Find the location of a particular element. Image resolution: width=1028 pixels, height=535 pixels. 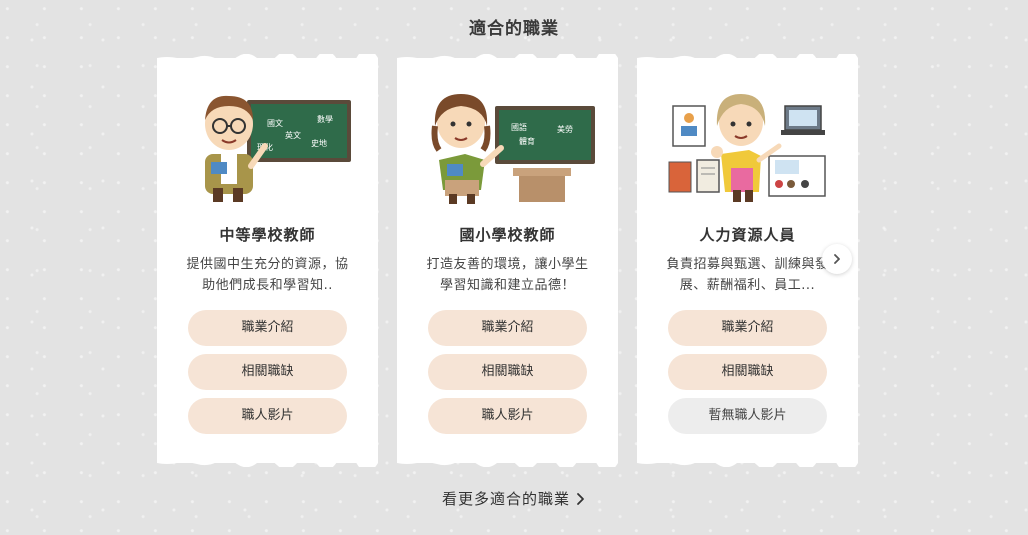

no-video-button: 暫無職人影片 is located at coordinates (747, 416).